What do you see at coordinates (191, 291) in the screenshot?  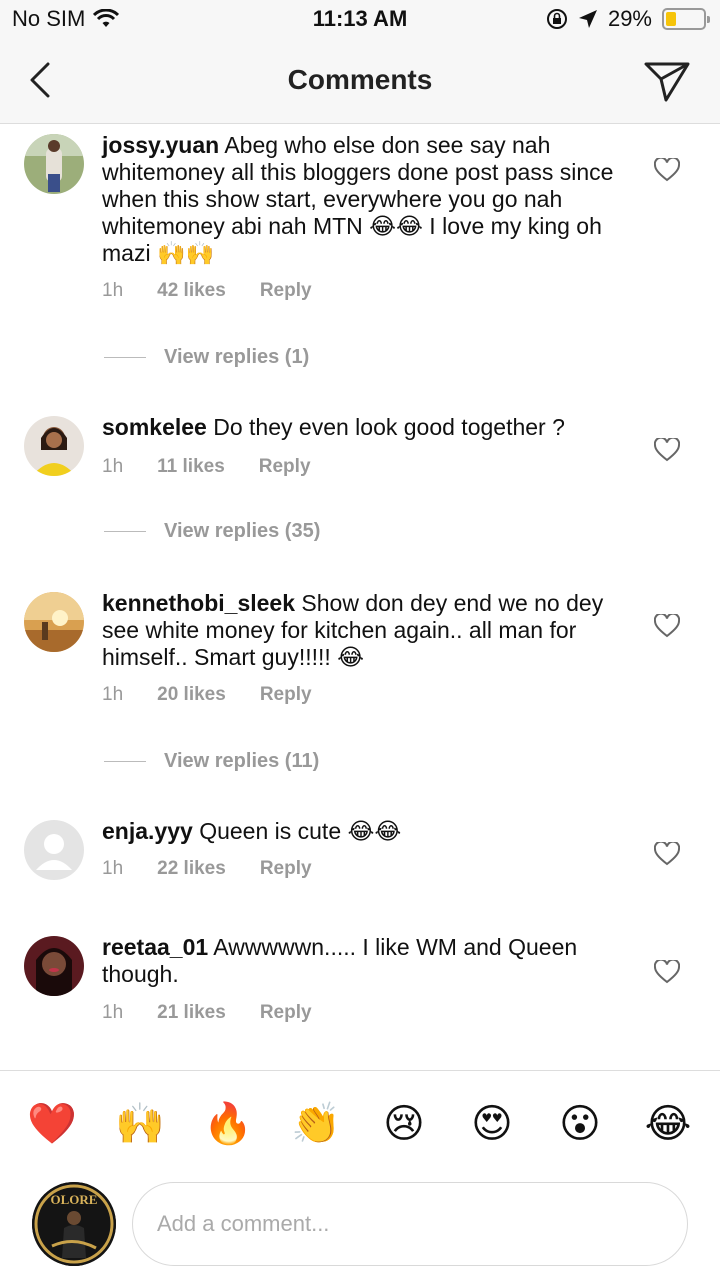 I see `comment-likes: 42 likes` at bounding box center [191, 291].